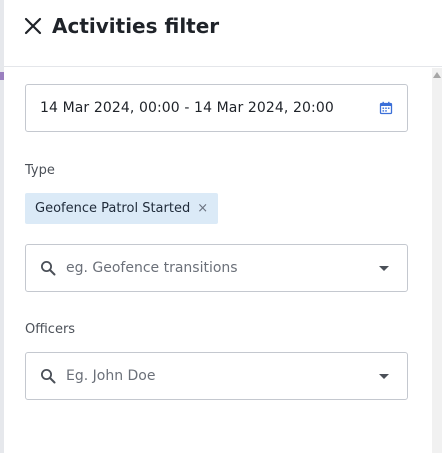  What do you see at coordinates (40, 170) in the screenshot?
I see `type-label: Type` at bounding box center [40, 170].